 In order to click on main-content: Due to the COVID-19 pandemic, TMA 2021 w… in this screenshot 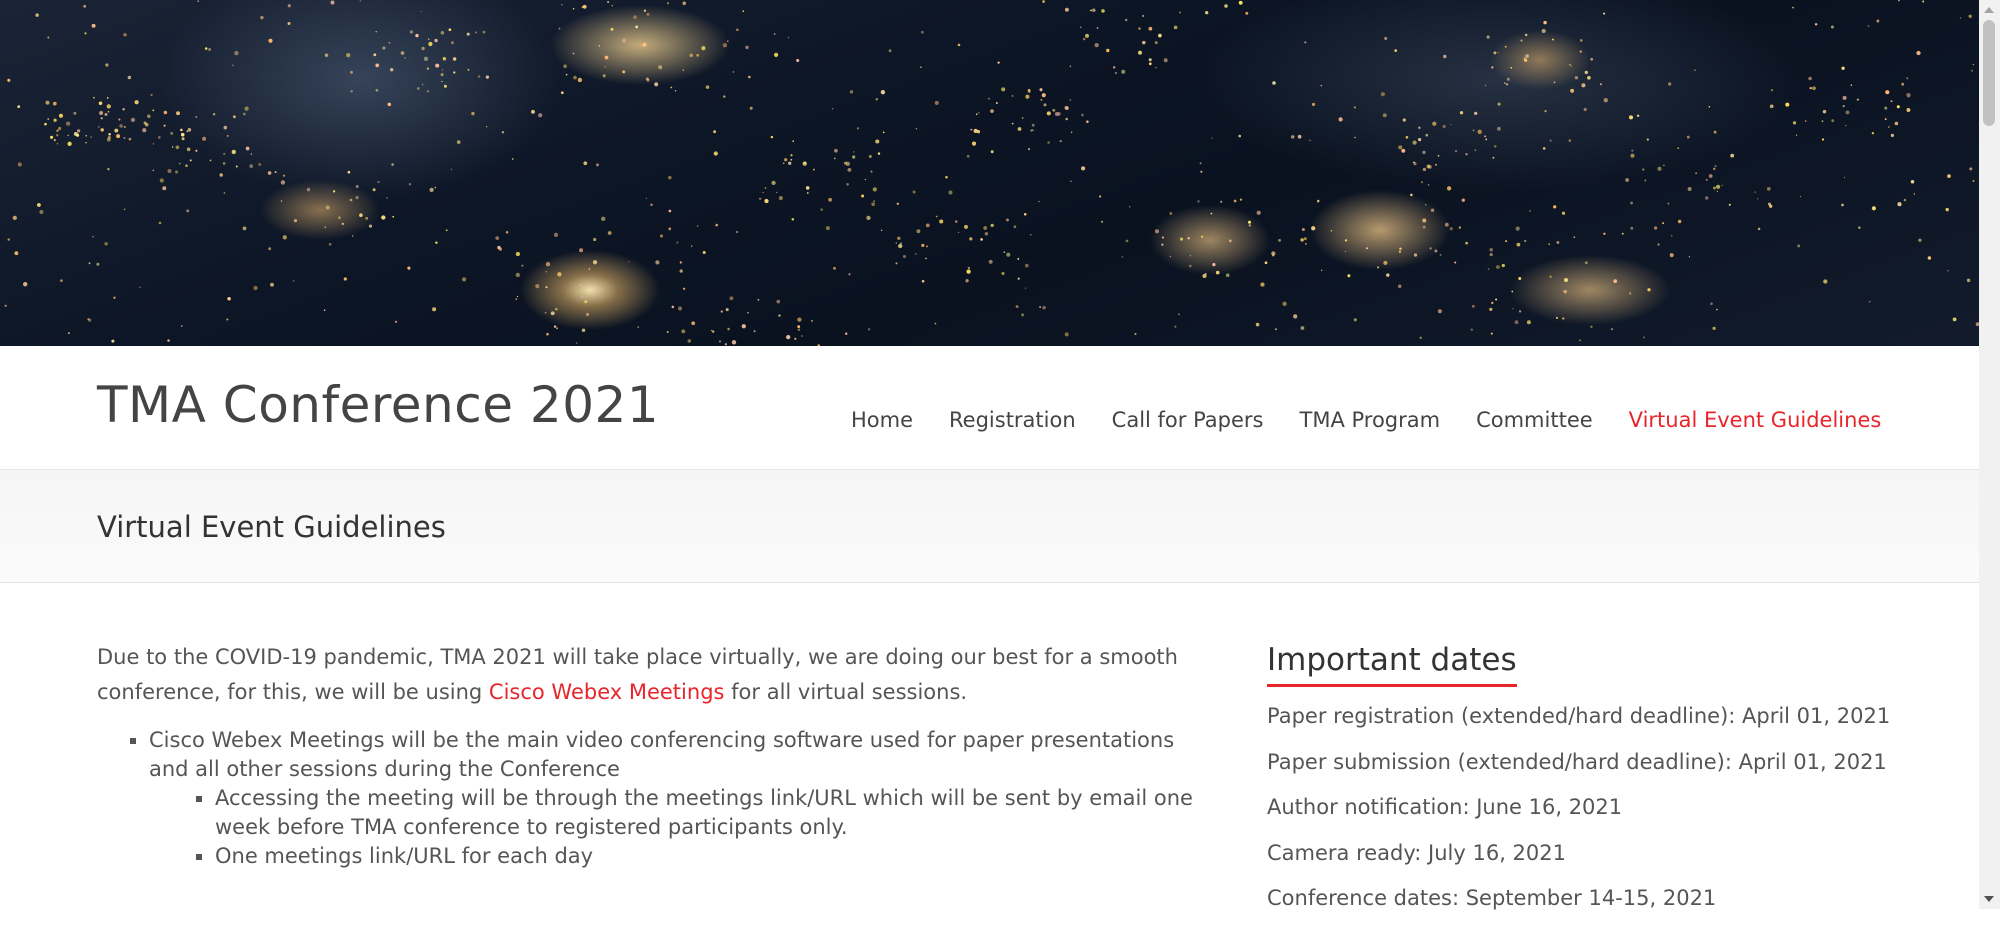, I will do `click(647, 755)`.